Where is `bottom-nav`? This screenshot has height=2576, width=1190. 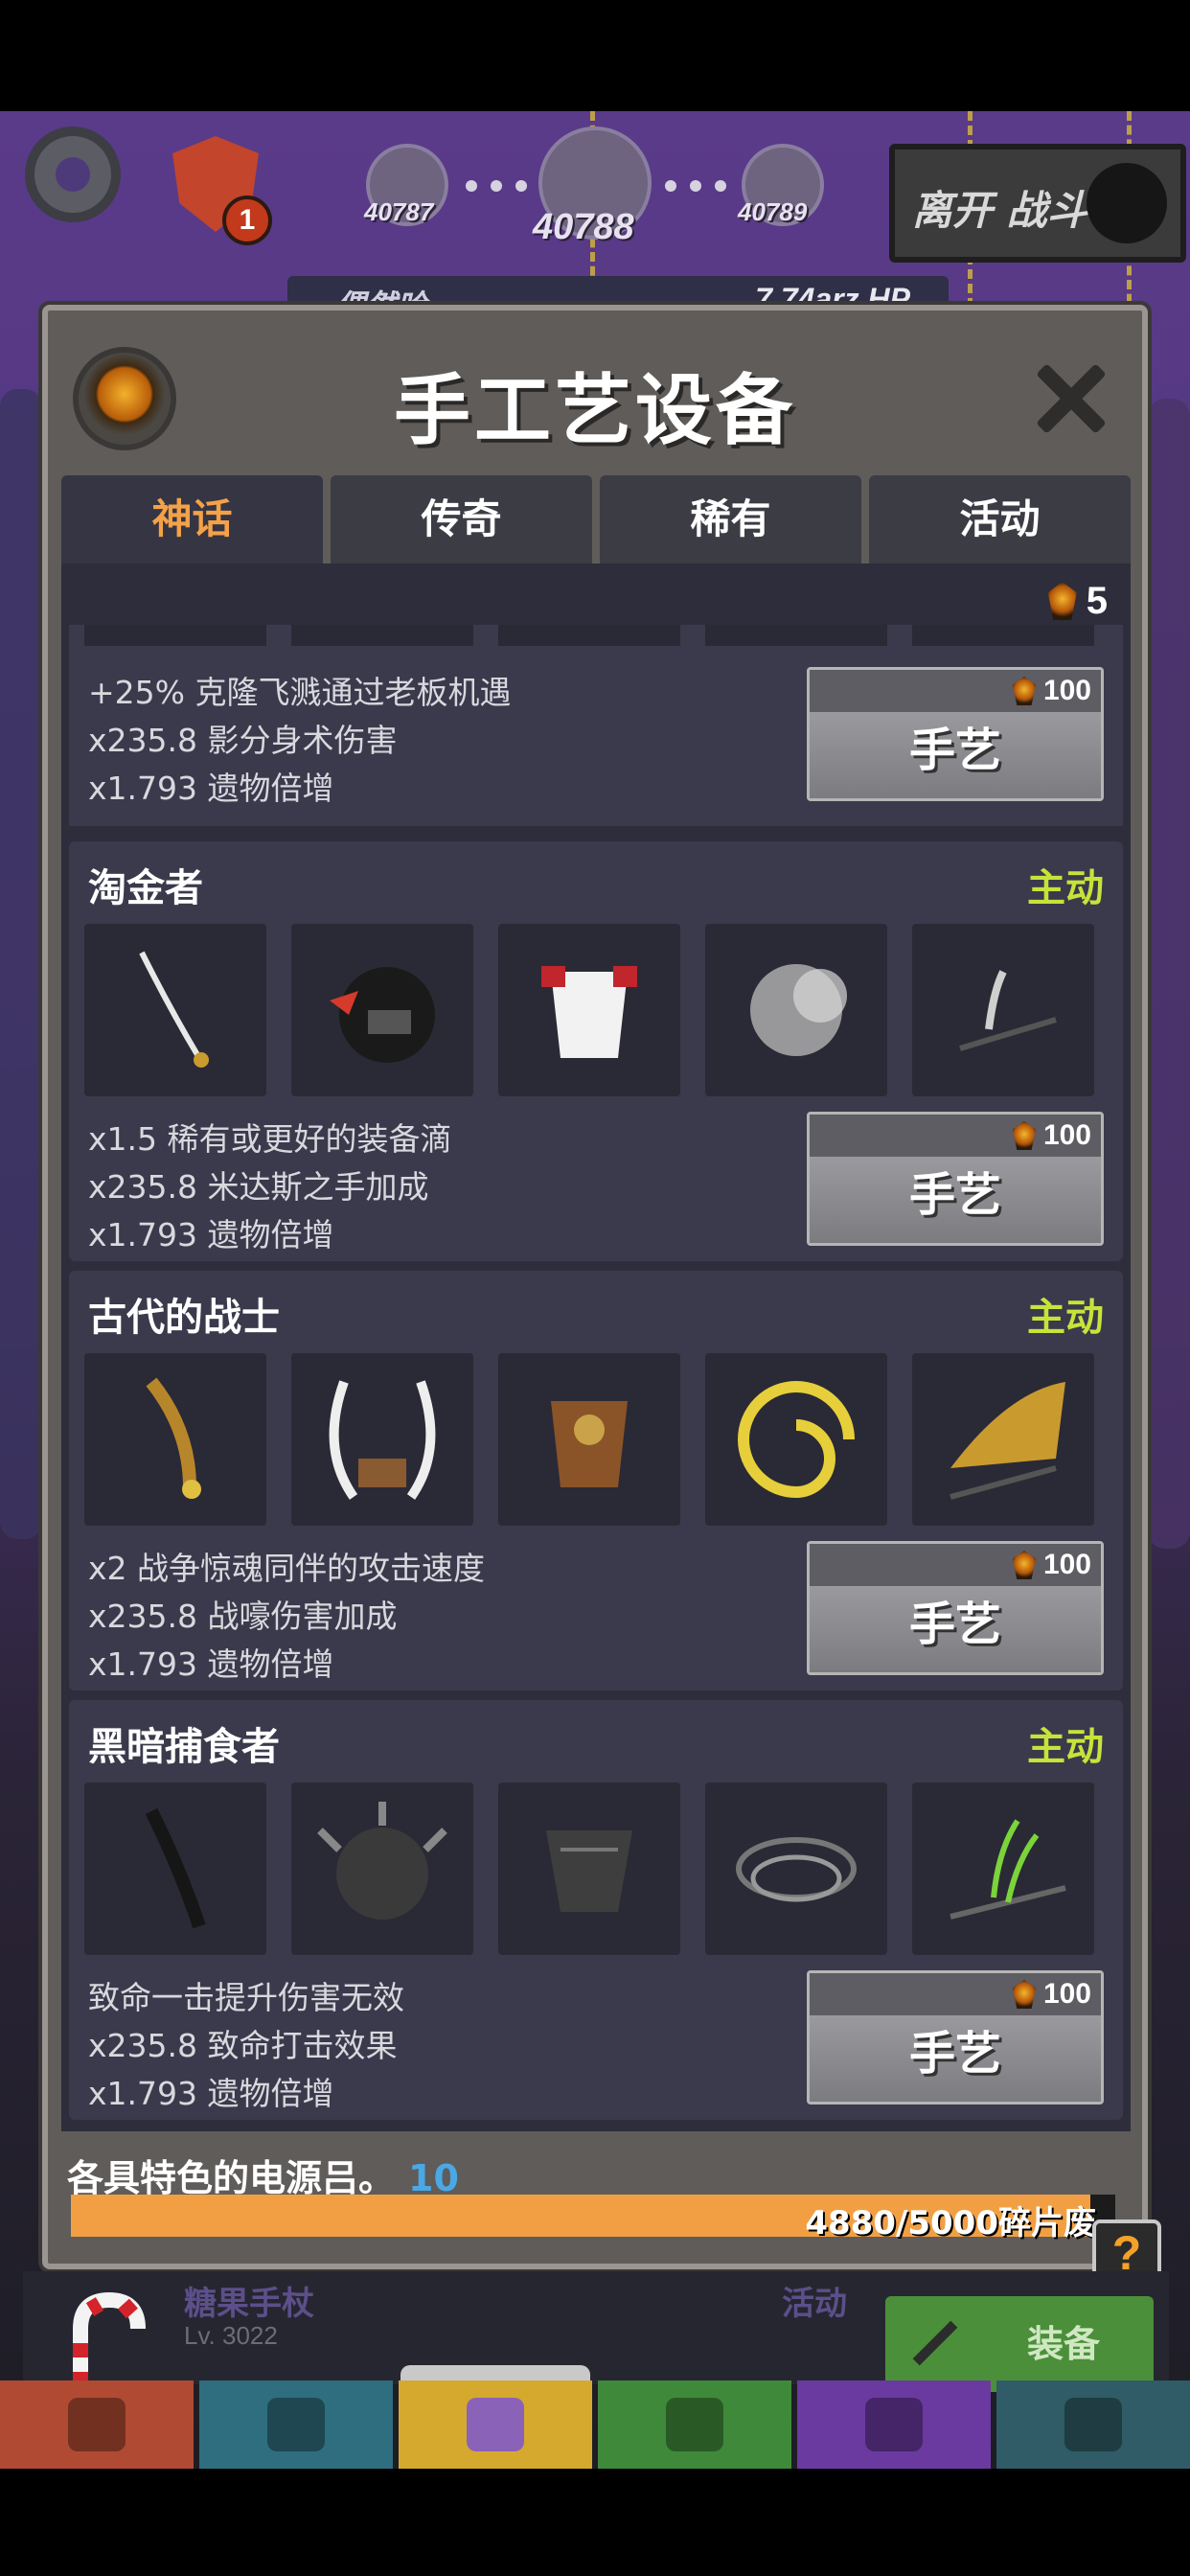 bottom-nav is located at coordinates (595, 2424).